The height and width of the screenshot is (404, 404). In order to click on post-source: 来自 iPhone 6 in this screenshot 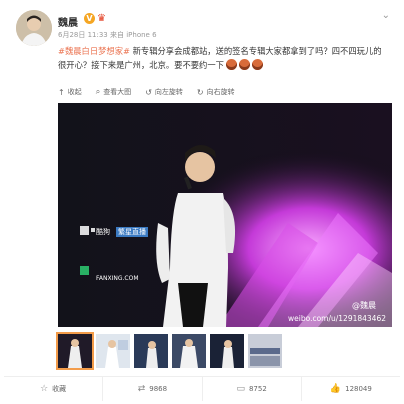, I will do `click(133, 35)`.